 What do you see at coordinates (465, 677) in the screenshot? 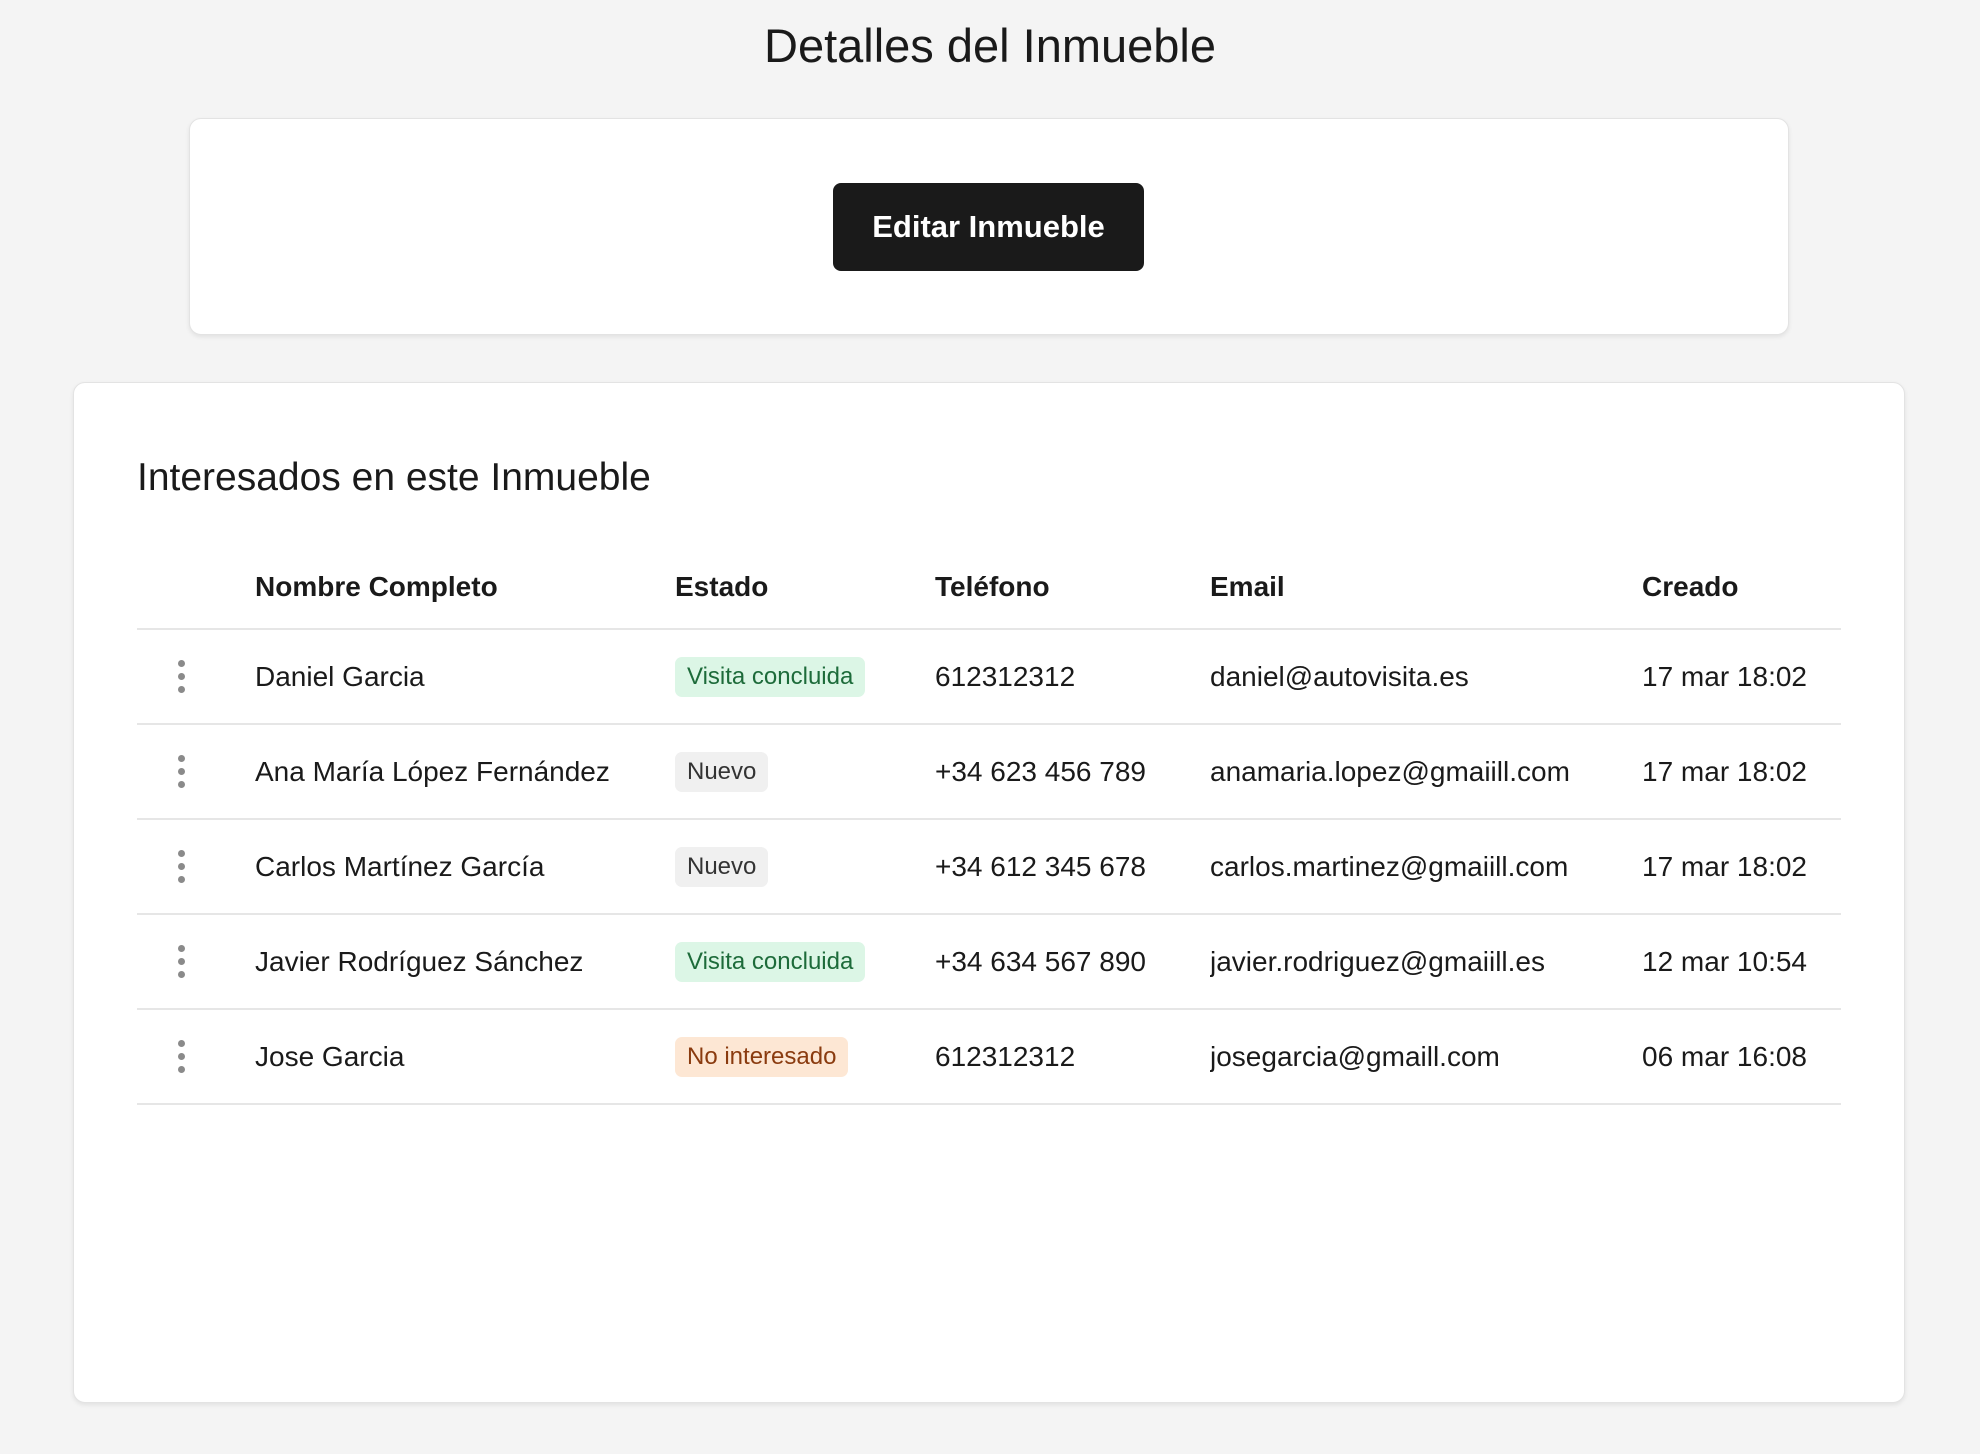
I see `lead-name: Daniel Garcia` at bounding box center [465, 677].